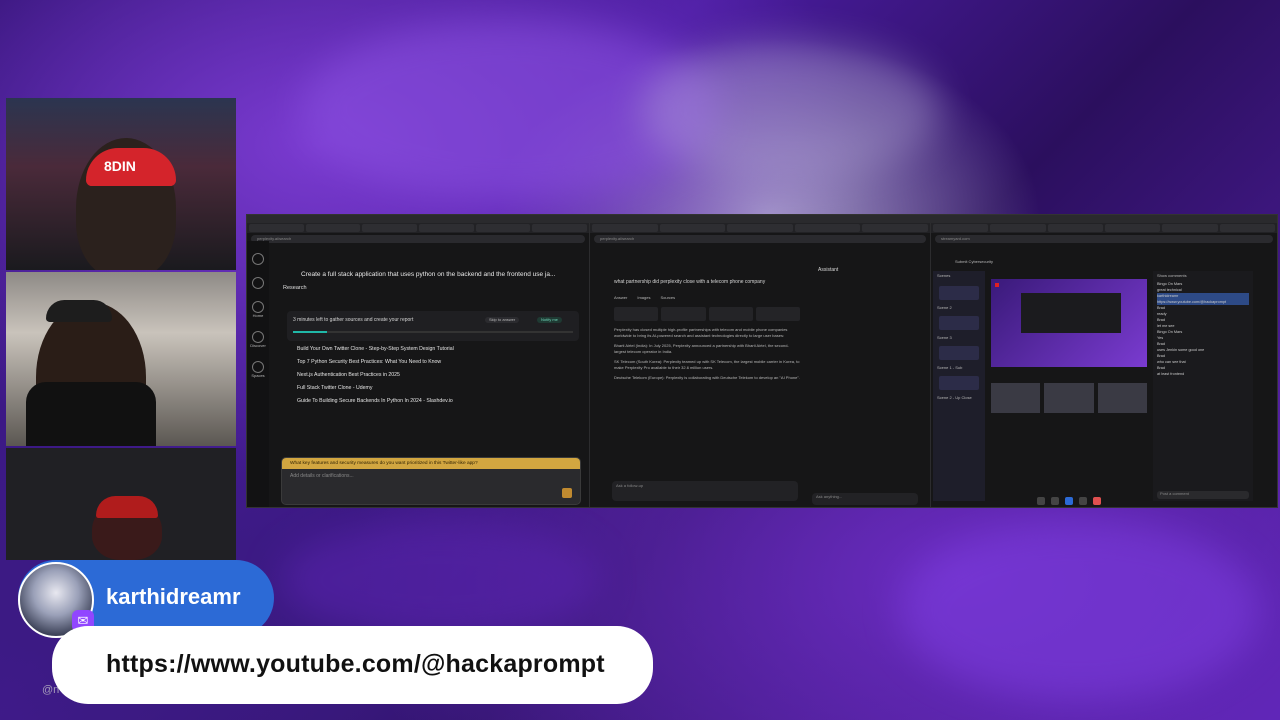  What do you see at coordinates (1055, 501) in the screenshot?
I see `camera-icon` at bounding box center [1055, 501].